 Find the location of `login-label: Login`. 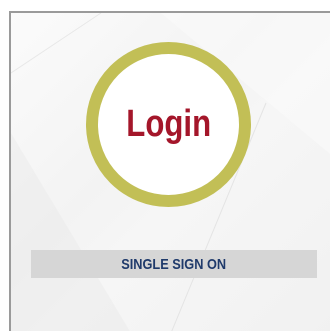

login-label: Login is located at coordinates (168, 123).